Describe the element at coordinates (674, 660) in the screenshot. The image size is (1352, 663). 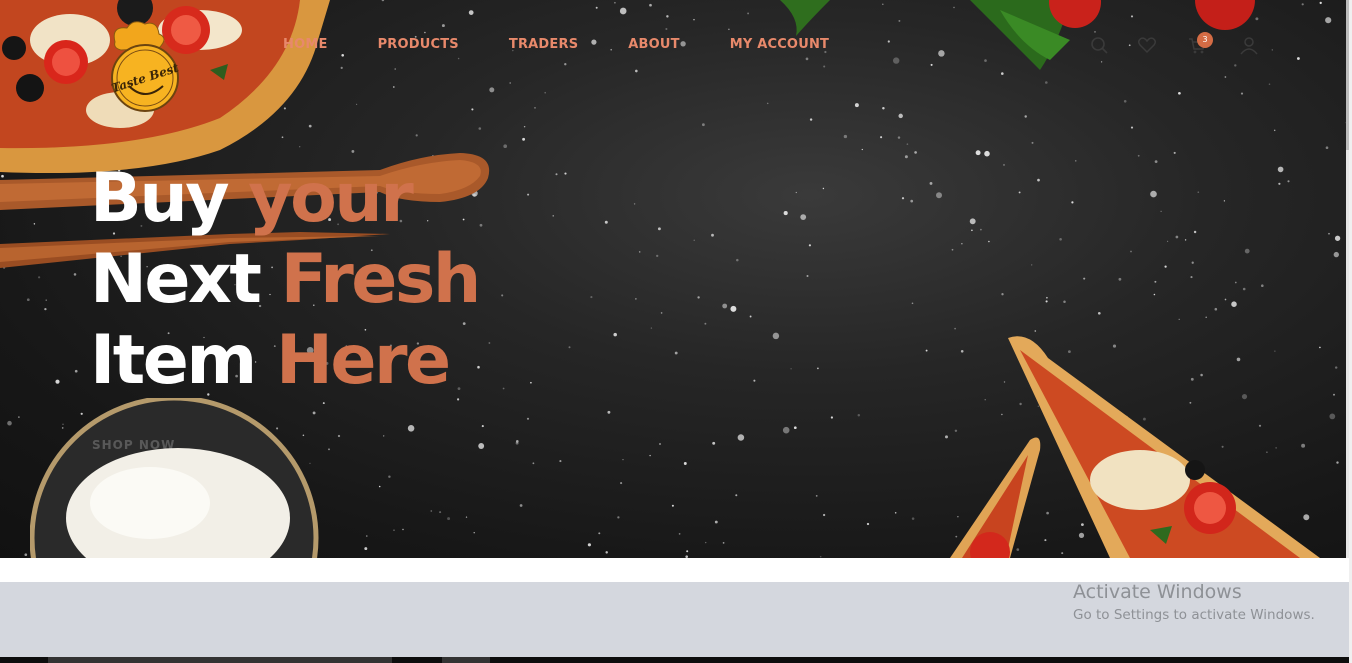
I see `bottom-dark-strip` at that location.